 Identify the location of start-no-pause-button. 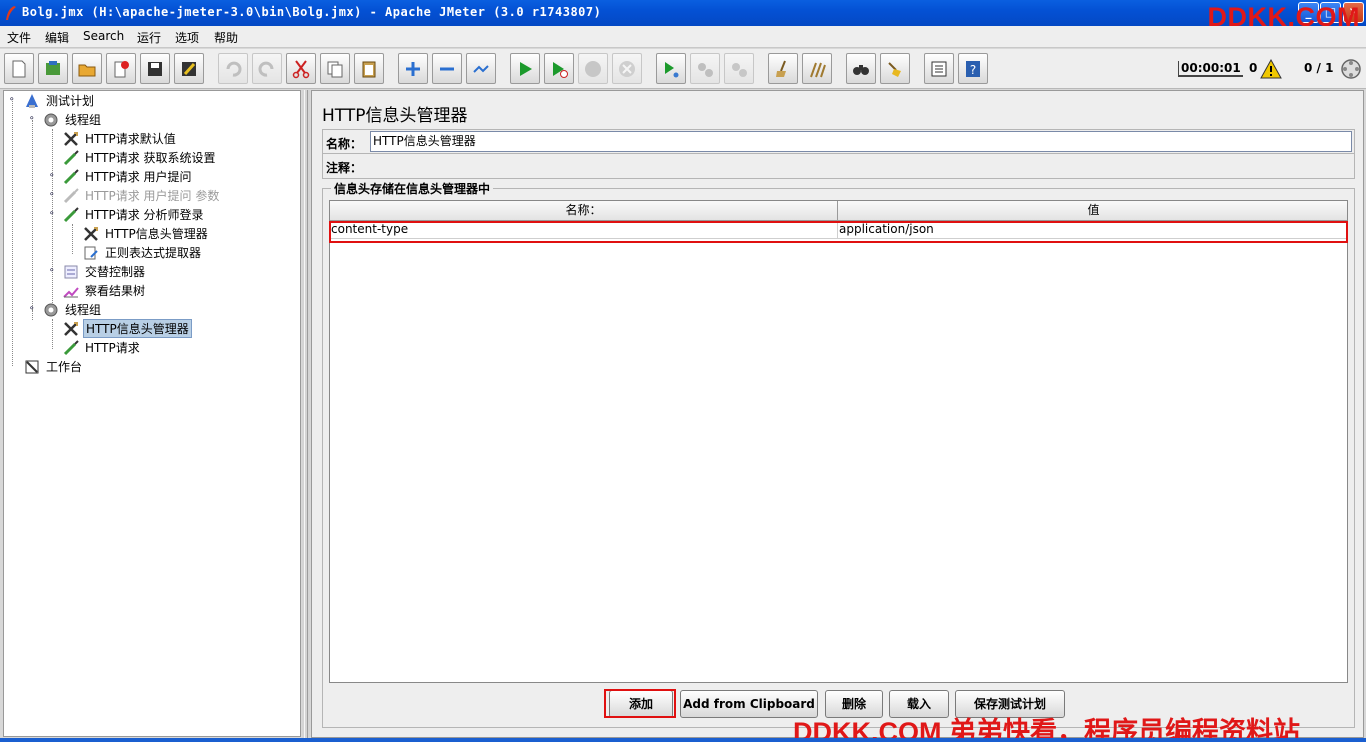
(559, 68).